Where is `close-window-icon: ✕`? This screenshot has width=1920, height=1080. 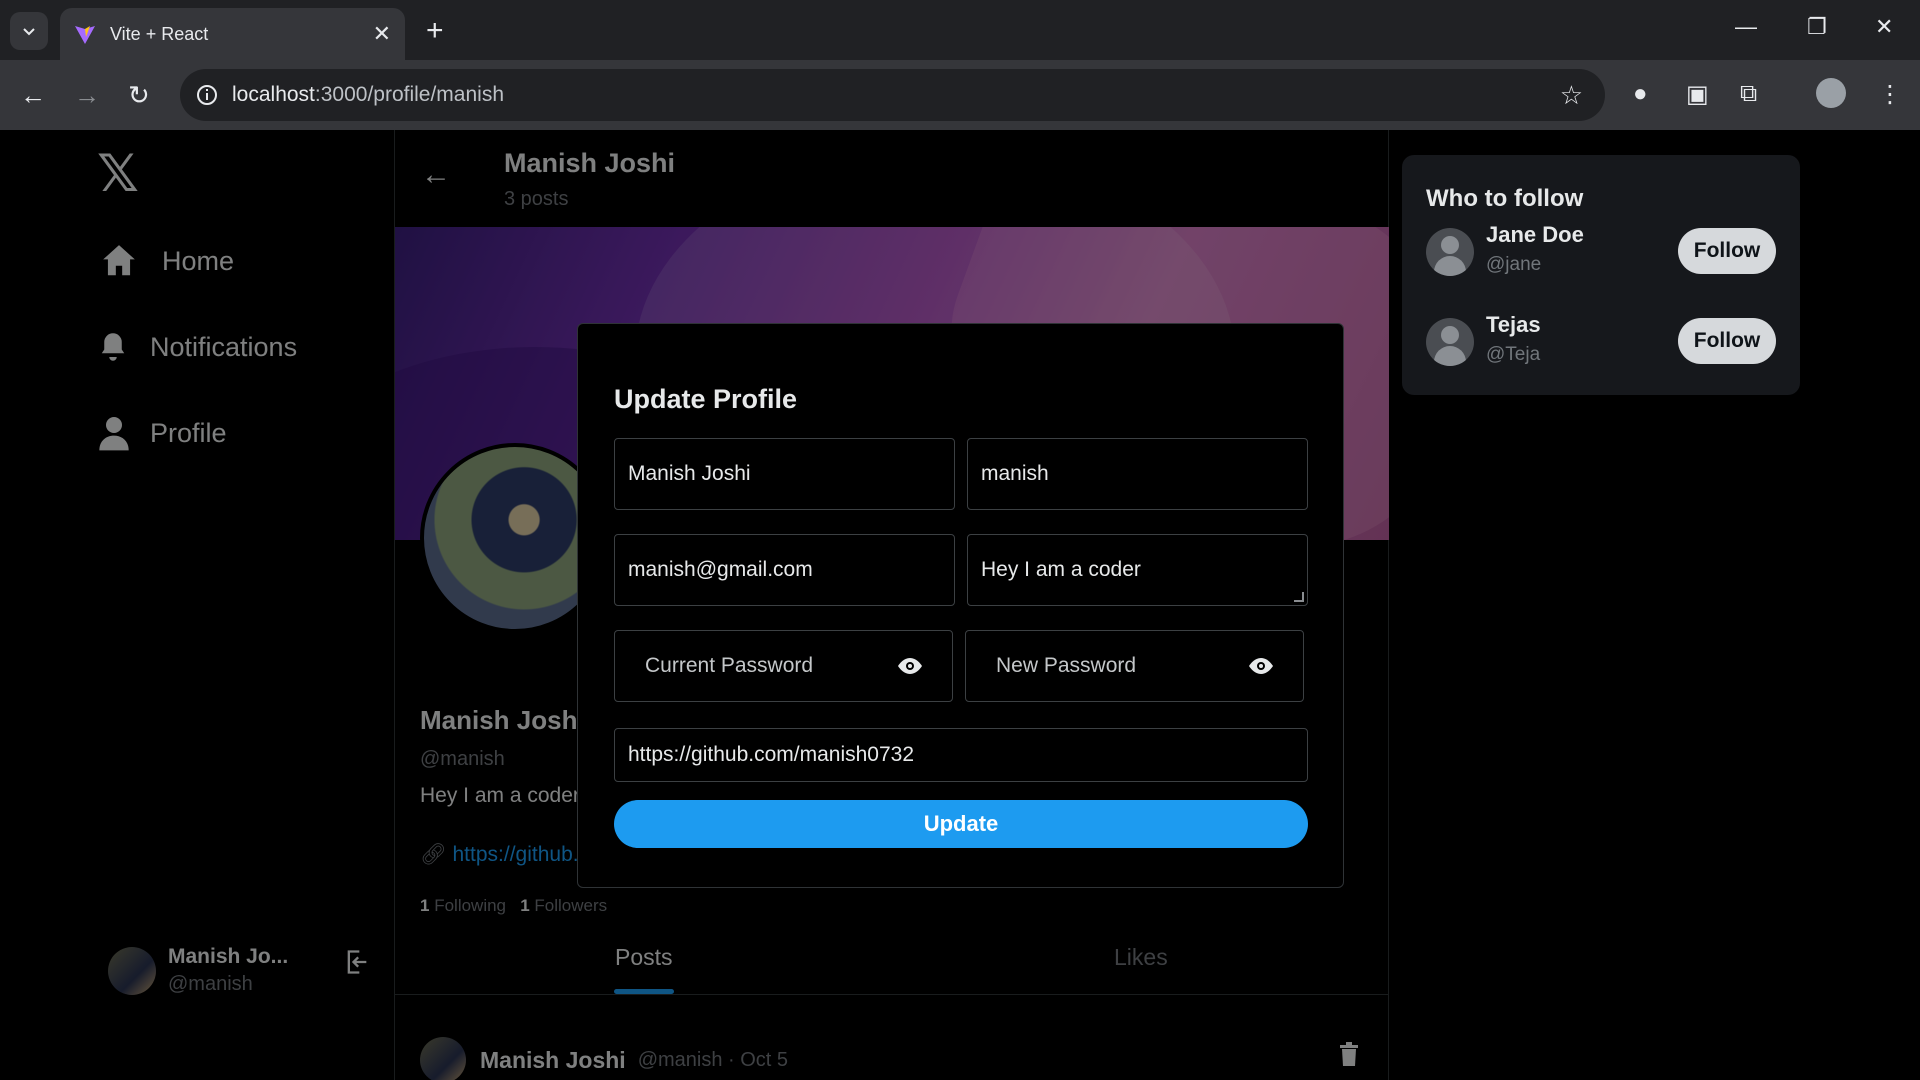
close-window-icon: ✕ is located at coordinates (1884, 27).